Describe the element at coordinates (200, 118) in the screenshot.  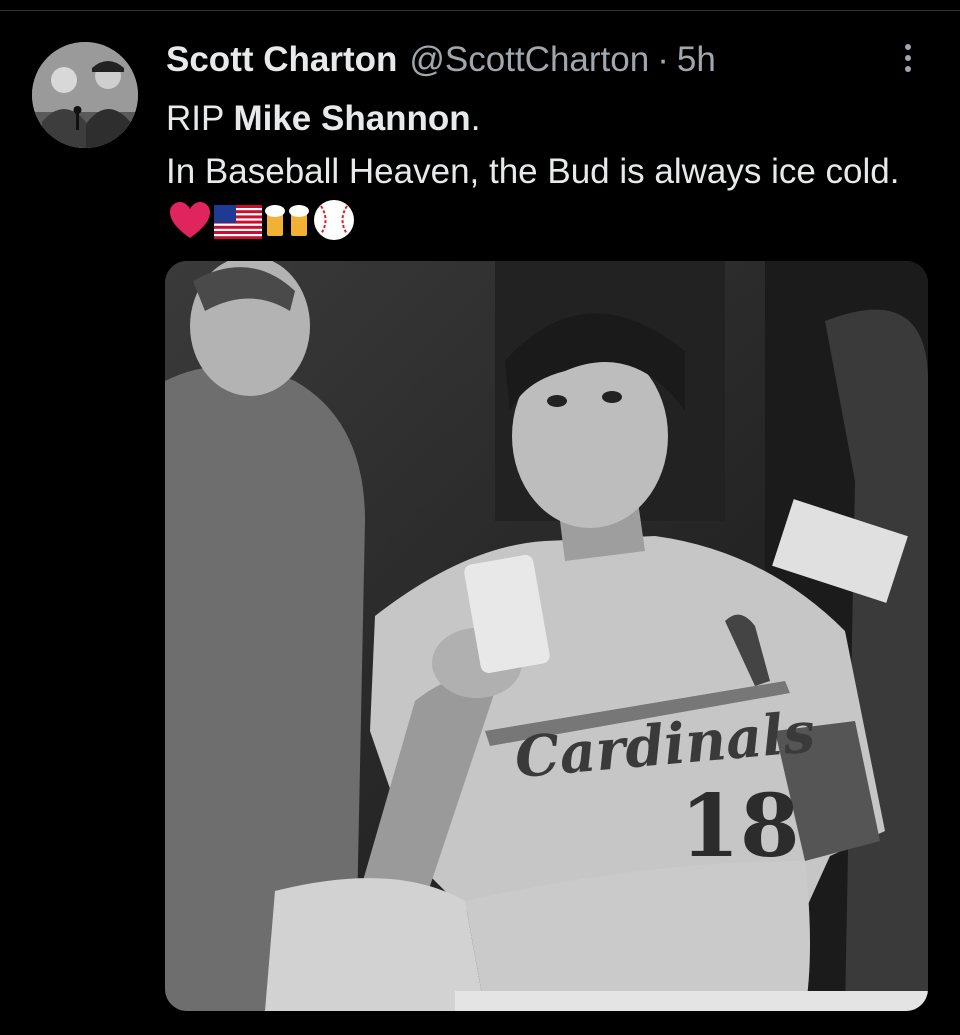
I see `text-prefix: RIP` at that location.